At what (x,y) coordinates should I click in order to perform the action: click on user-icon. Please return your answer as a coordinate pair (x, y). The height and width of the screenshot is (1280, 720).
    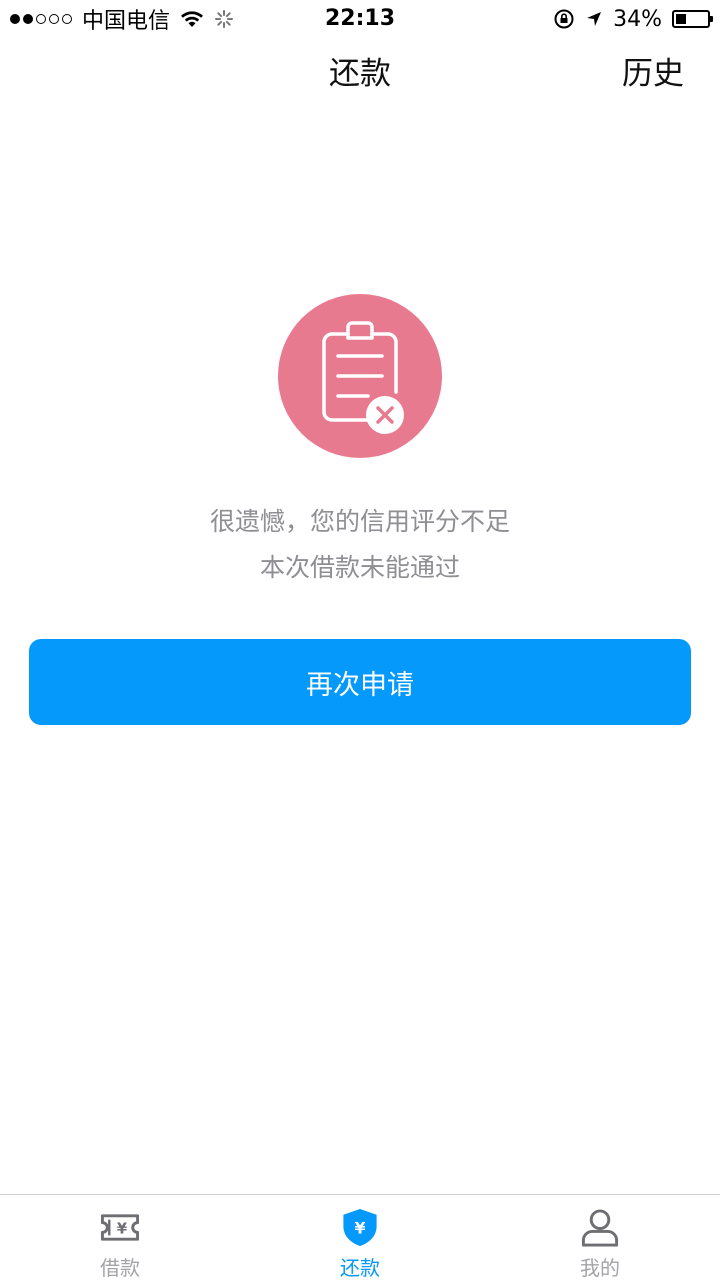
    Looking at the image, I should click on (600, 1228).